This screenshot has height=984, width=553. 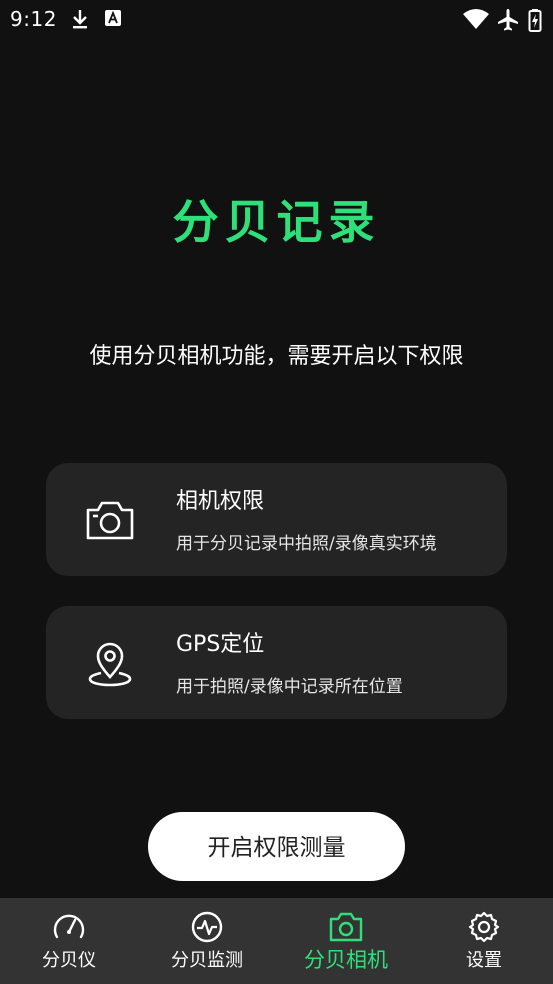 What do you see at coordinates (276, 519) in the screenshot?
I see `permission-card-camera: 相机权限 用于分贝记录中拍照/录像真实环境` at bounding box center [276, 519].